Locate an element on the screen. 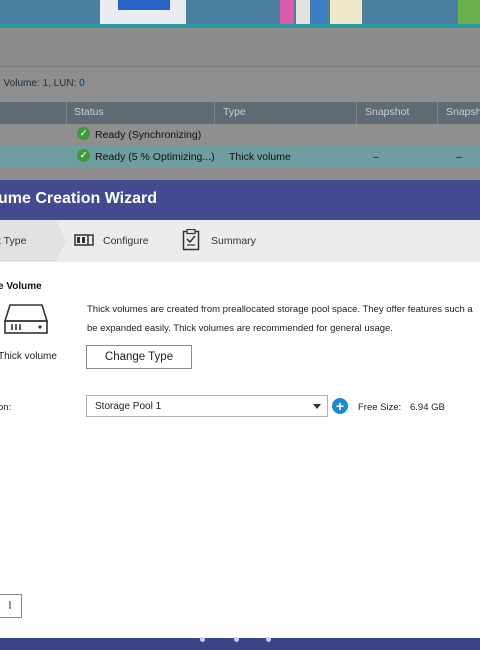 This screenshot has width=480, height=650. configure-icon is located at coordinates (84, 240).